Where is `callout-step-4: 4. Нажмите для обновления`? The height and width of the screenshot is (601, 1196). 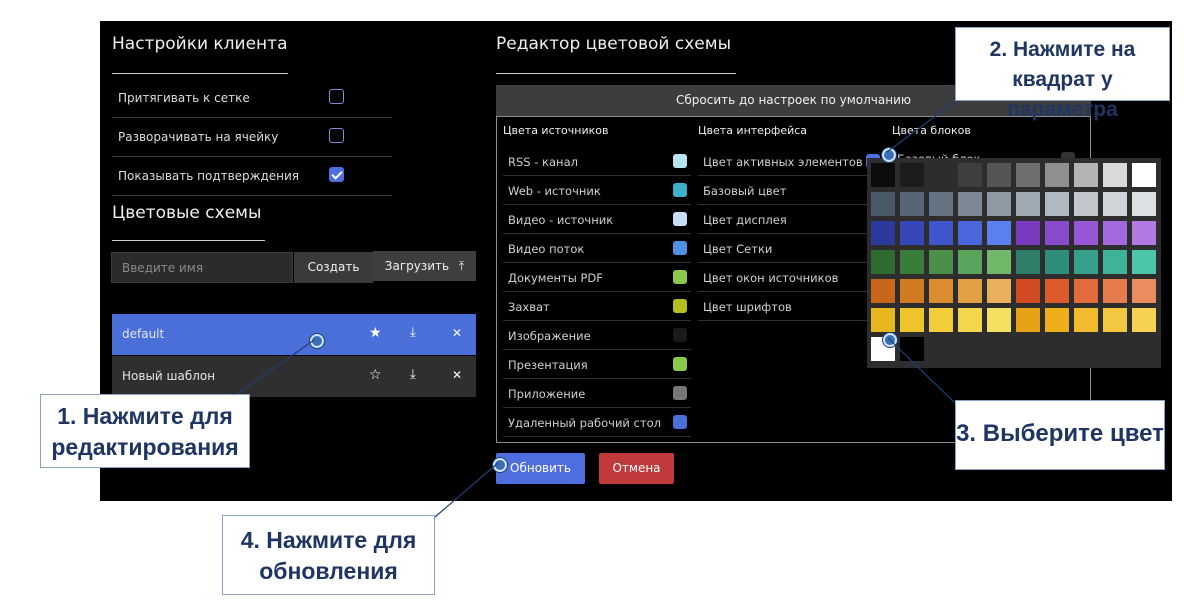 callout-step-4: 4. Нажмите для обновления is located at coordinates (328, 555).